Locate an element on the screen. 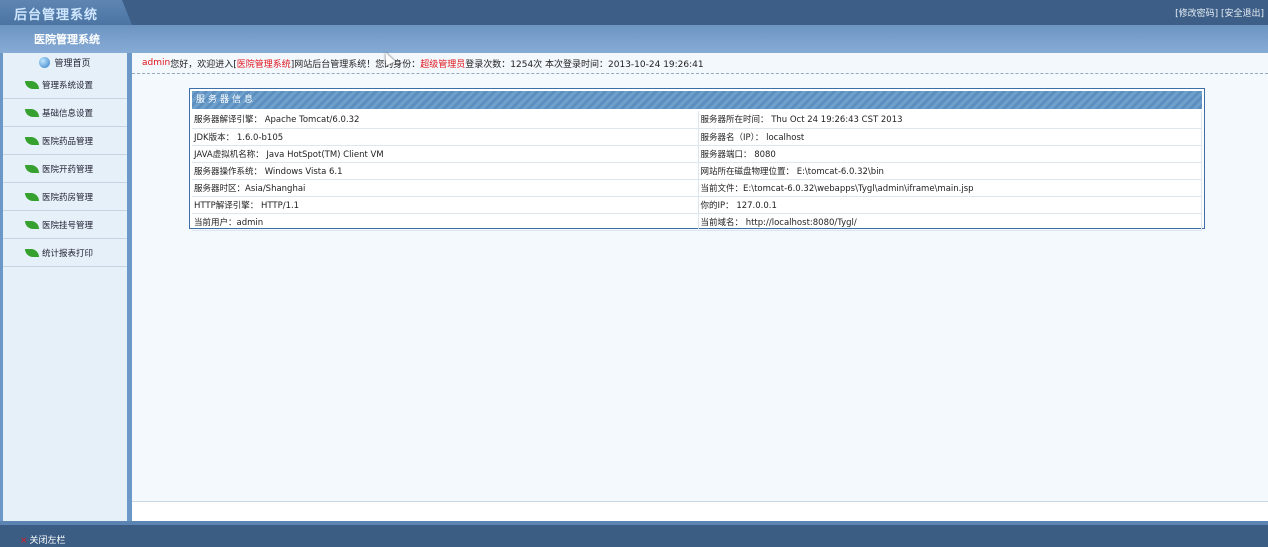  close-sidebar-button: × 关闭左栏 is located at coordinates (43, 539).